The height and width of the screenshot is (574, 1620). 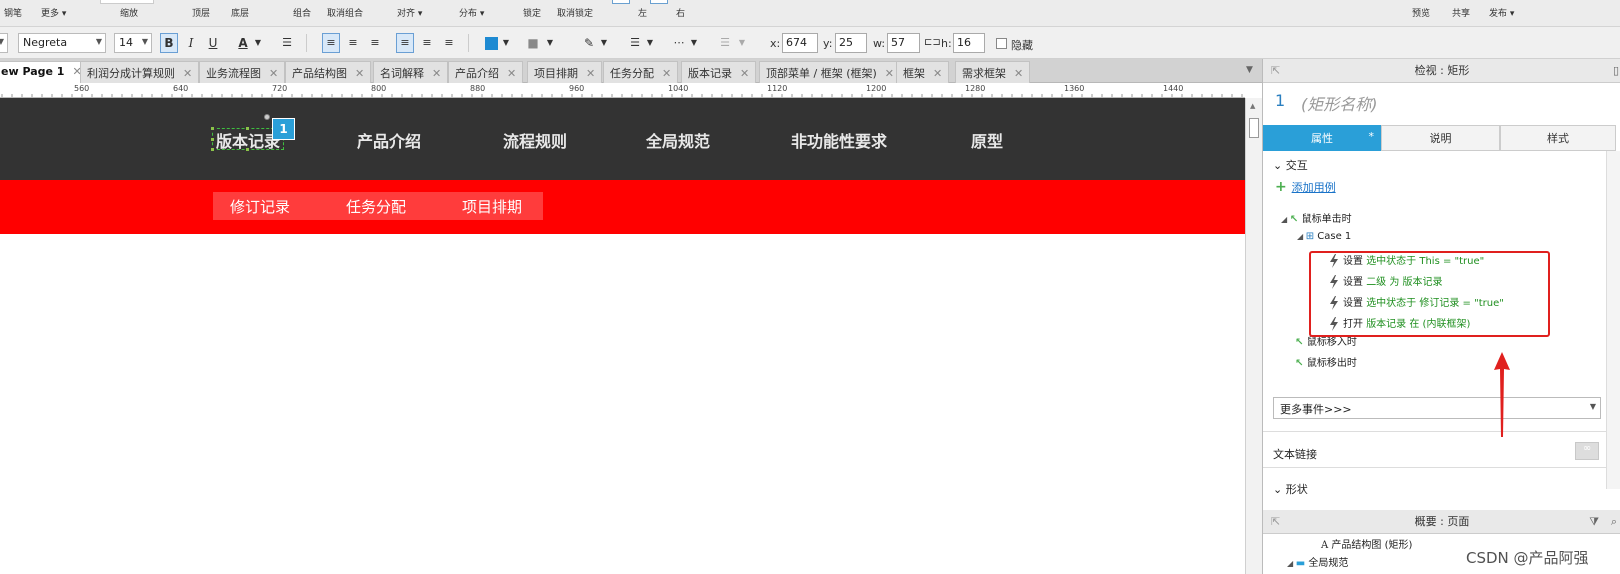 What do you see at coordinates (680, 12) in the screenshot?
I see `right-button: 右` at bounding box center [680, 12].